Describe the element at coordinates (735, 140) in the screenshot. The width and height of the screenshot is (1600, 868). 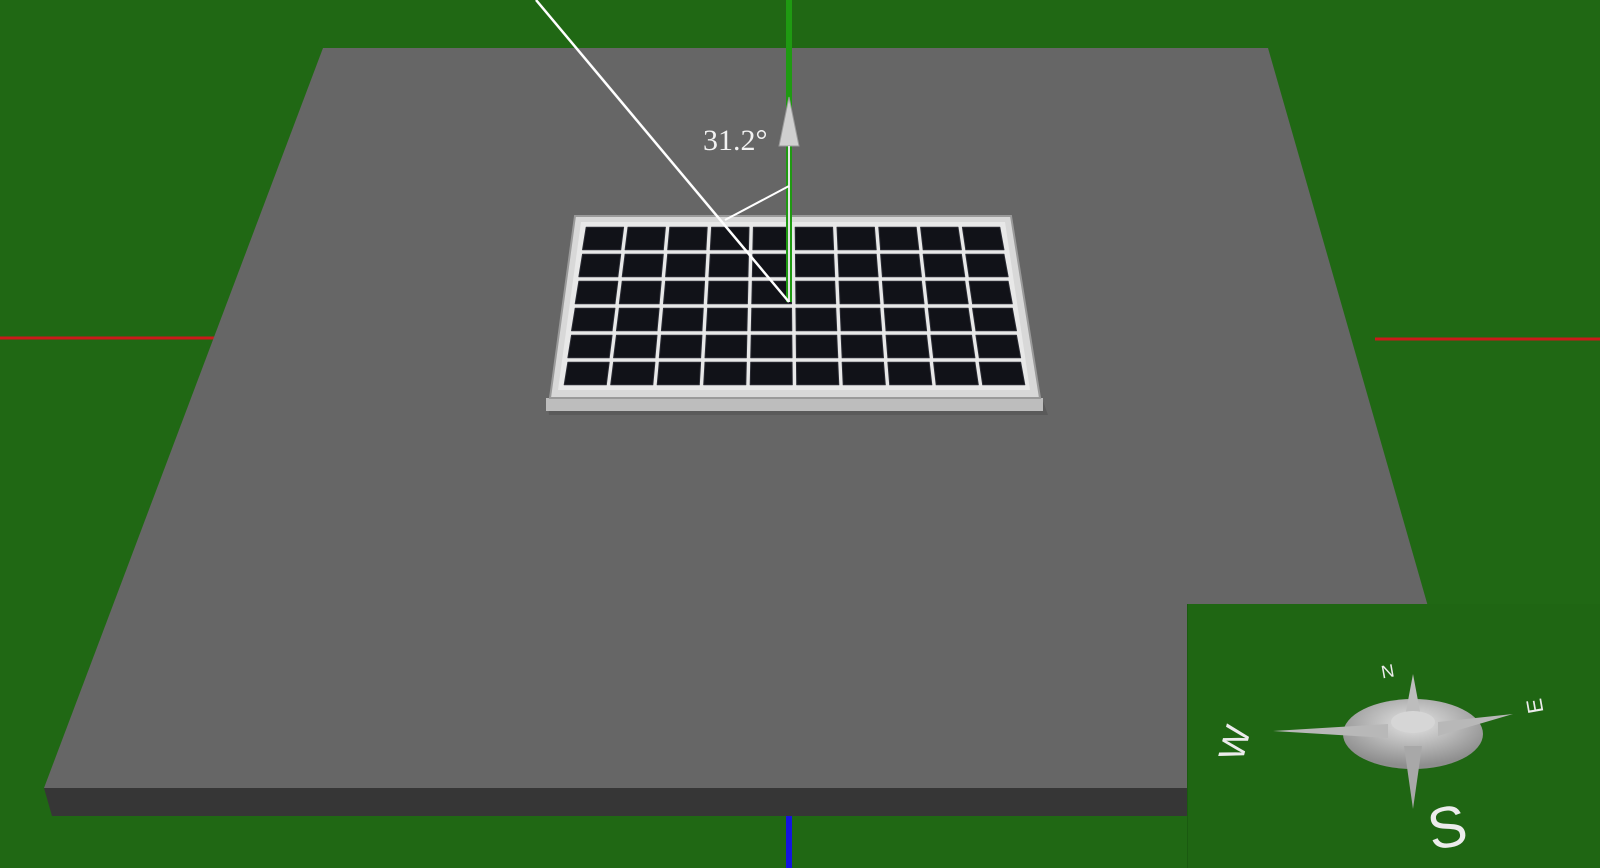
I see `tilt-angle-label: 31.2°` at that location.